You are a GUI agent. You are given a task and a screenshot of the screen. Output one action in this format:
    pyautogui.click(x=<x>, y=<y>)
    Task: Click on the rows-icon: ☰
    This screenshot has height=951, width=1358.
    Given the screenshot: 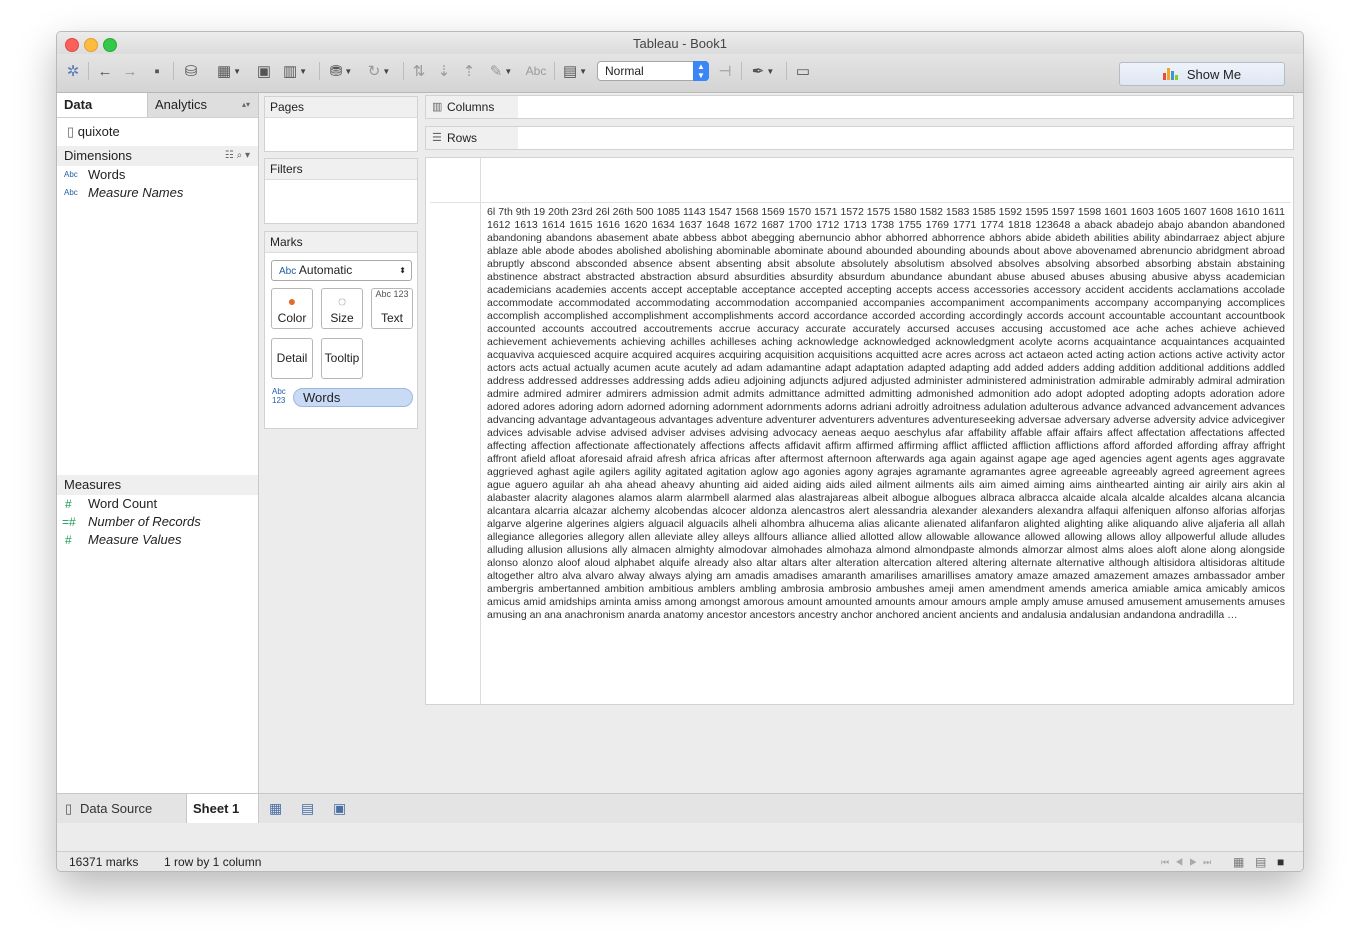 What is the action you would take?
    pyautogui.click(x=437, y=138)
    